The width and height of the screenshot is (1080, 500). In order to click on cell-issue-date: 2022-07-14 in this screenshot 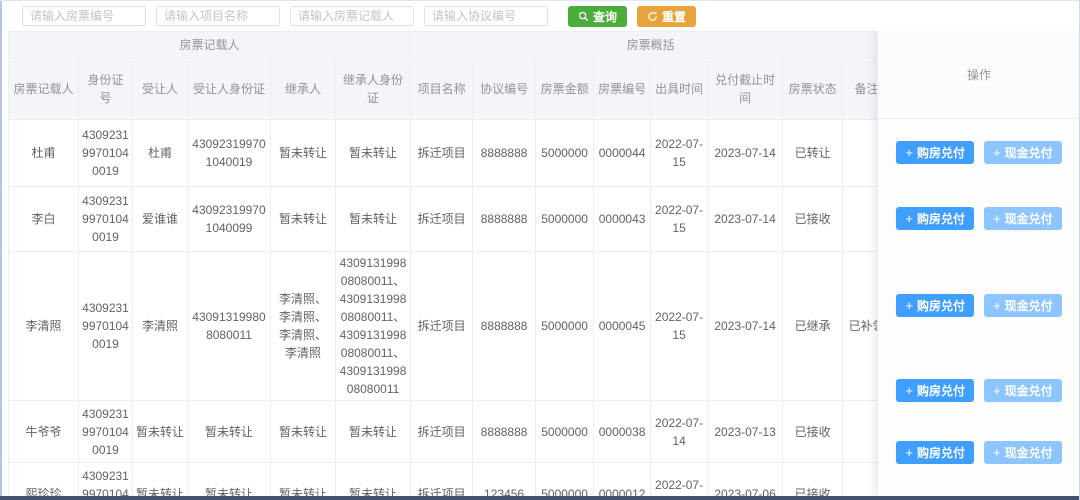, I will do `click(679, 431)`.